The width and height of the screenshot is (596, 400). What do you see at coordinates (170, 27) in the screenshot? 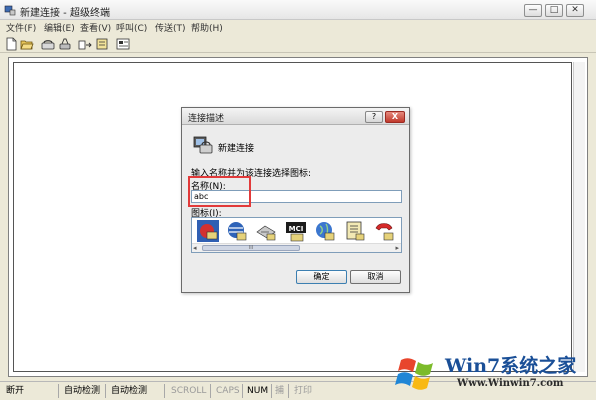
I see `menu-transfer: 传送(T)` at bounding box center [170, 27].